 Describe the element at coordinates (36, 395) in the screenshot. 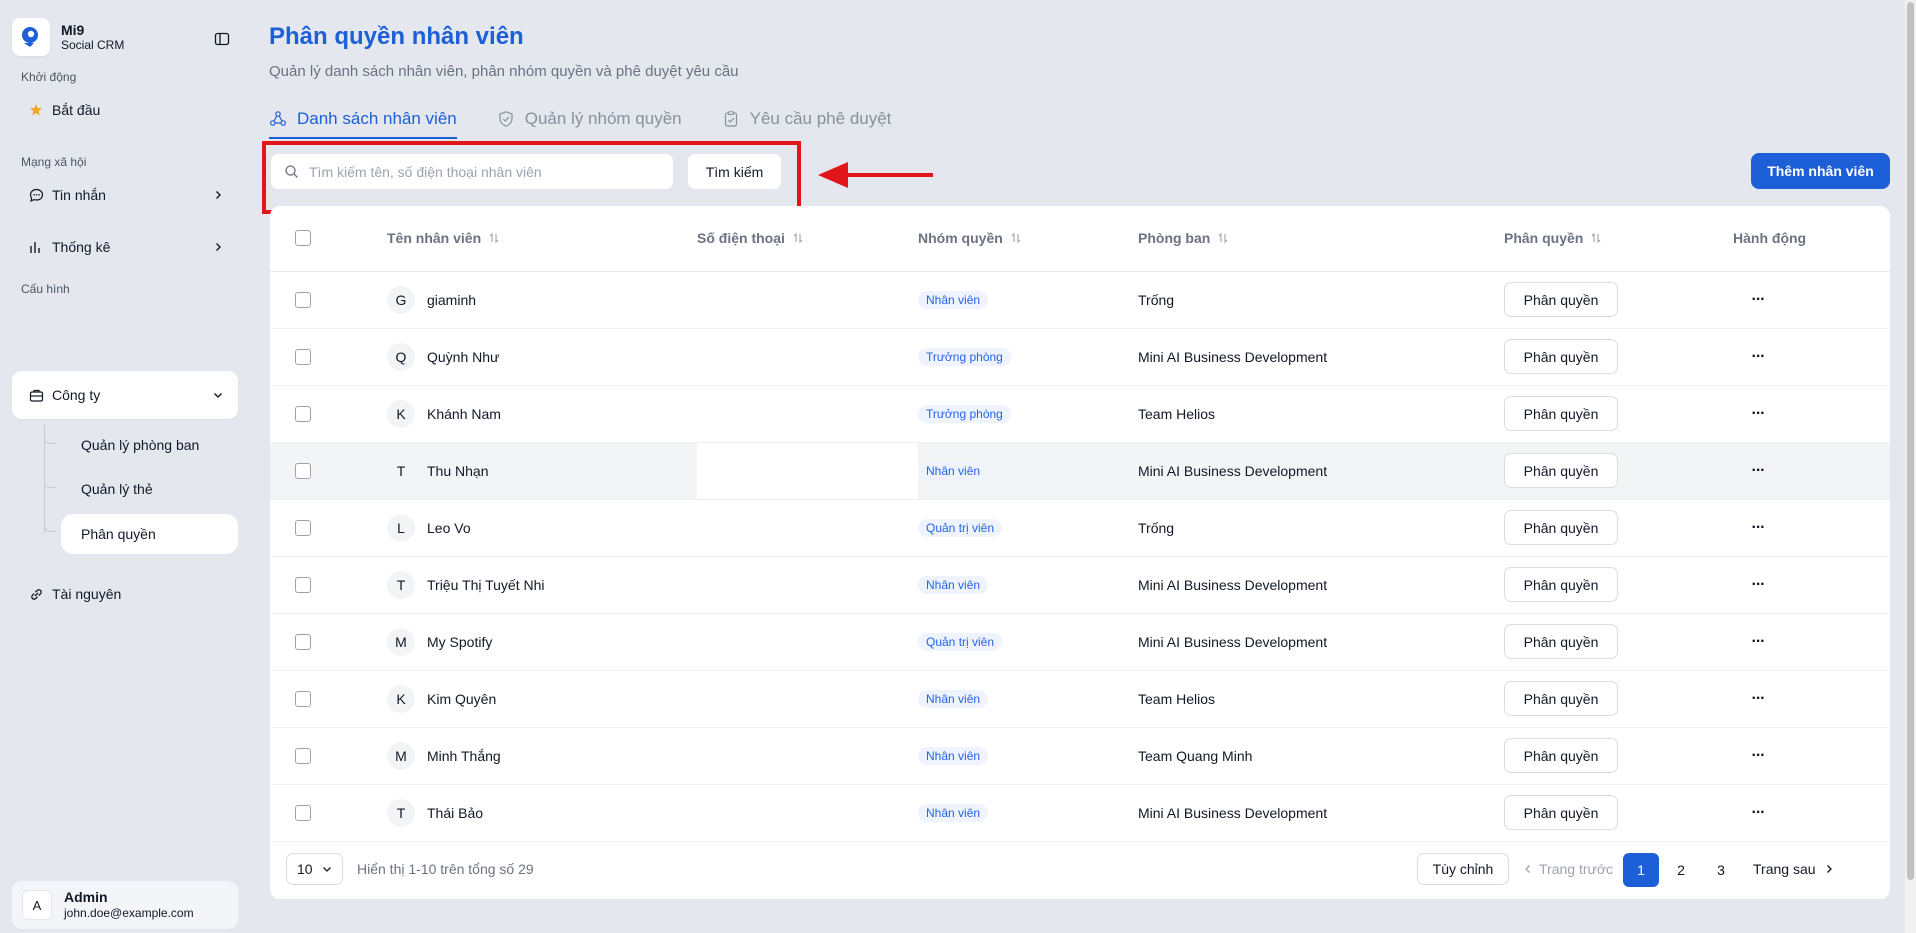

I see `briefcase-icon` at that location.